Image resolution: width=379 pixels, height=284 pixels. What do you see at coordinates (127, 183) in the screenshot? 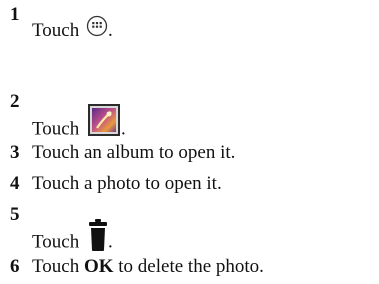
I see `step-text: Touch a photo to open it.` at bounding box center [127, 183].